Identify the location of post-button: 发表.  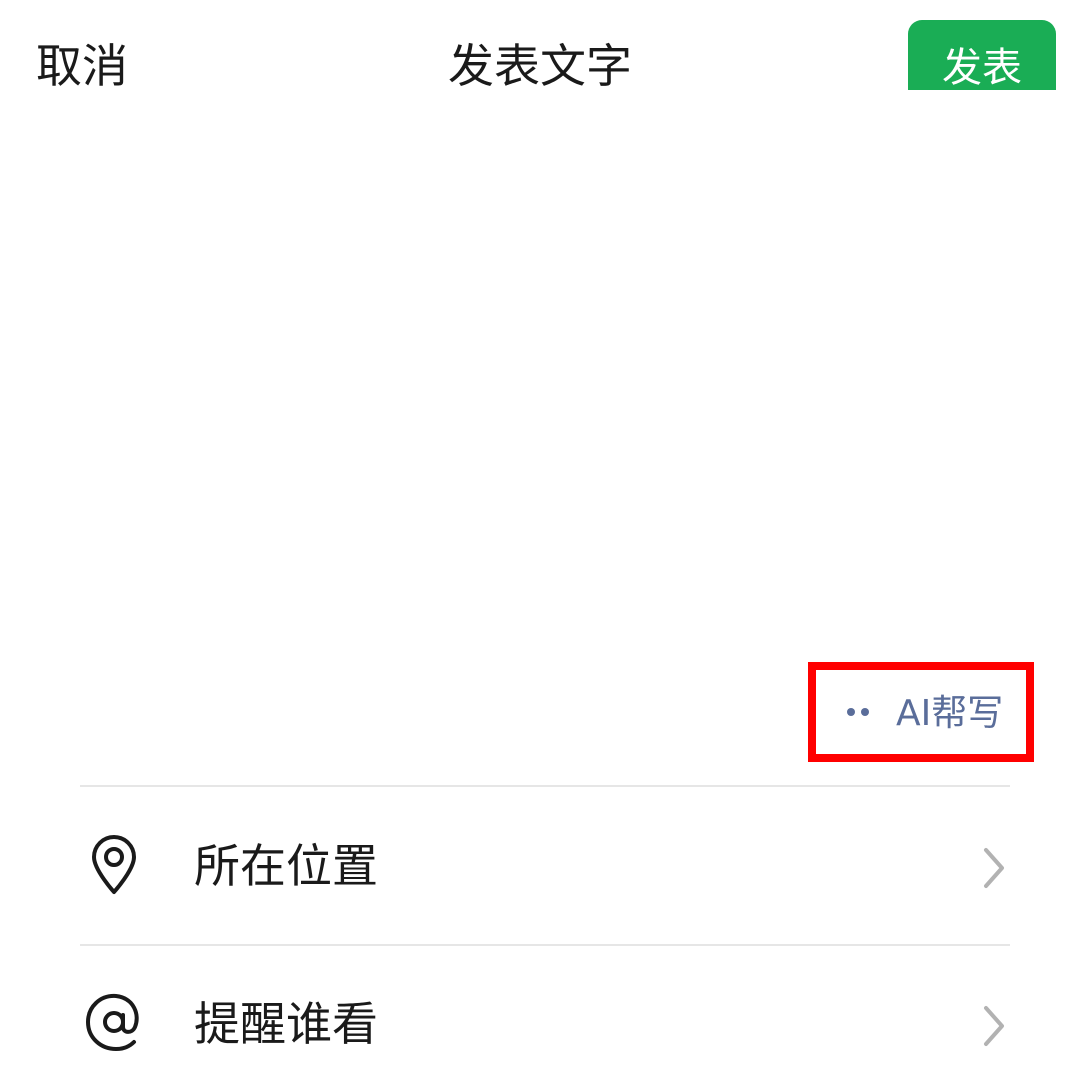
(982, 55).